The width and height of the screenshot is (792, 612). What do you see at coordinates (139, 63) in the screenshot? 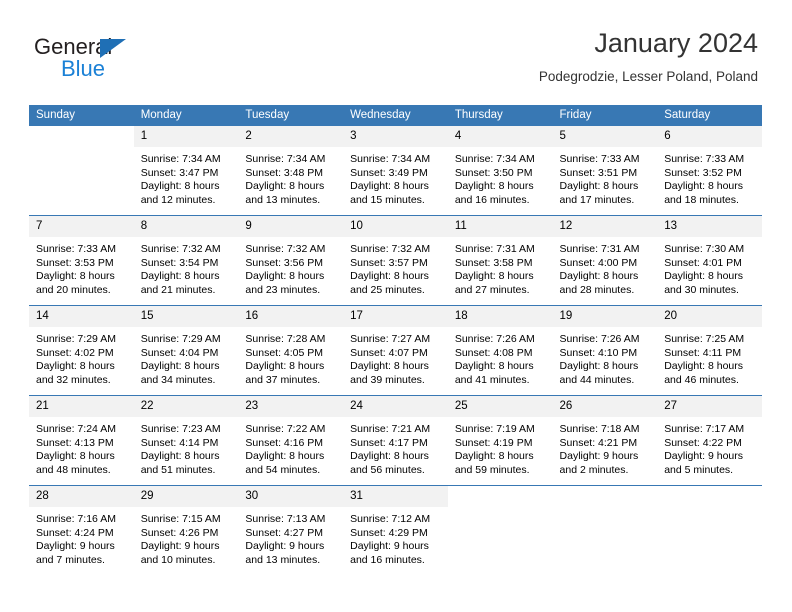
I see `generalblue-logo: General Blue` at bounding box center [139, 63].